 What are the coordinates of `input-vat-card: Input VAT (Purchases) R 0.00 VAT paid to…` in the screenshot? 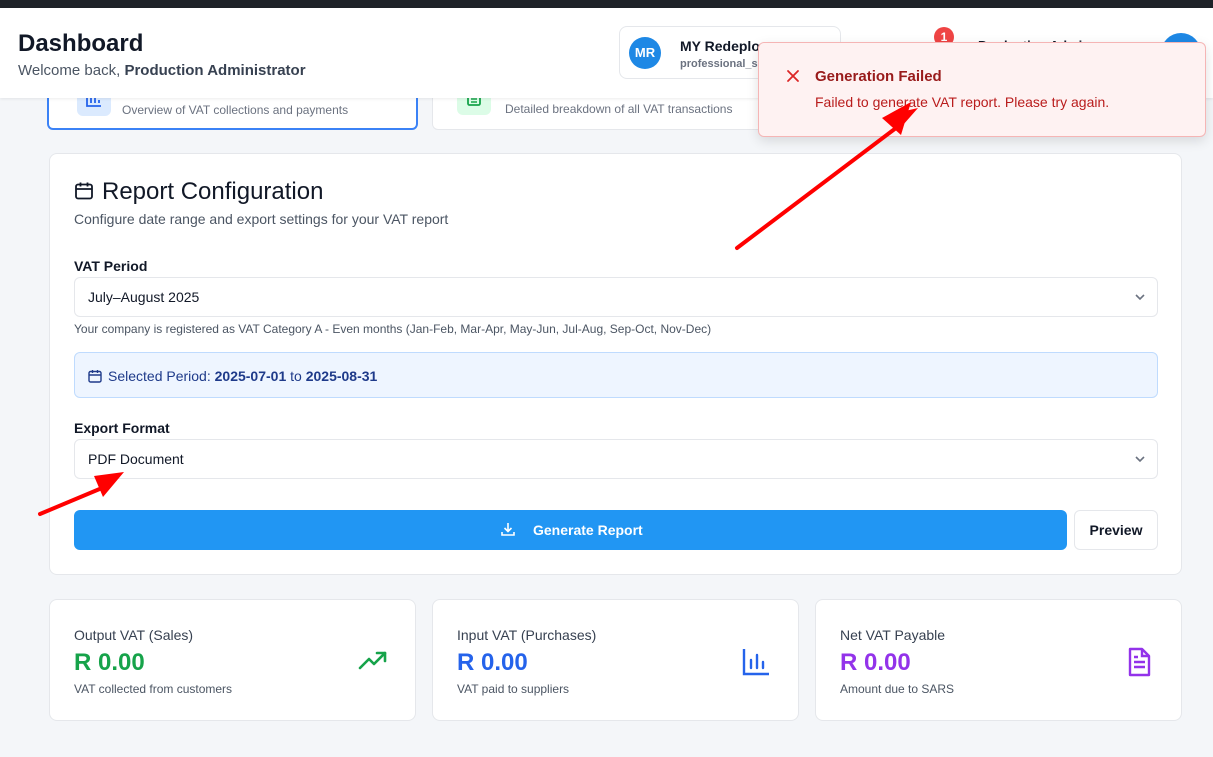 It's located at (615, 660).